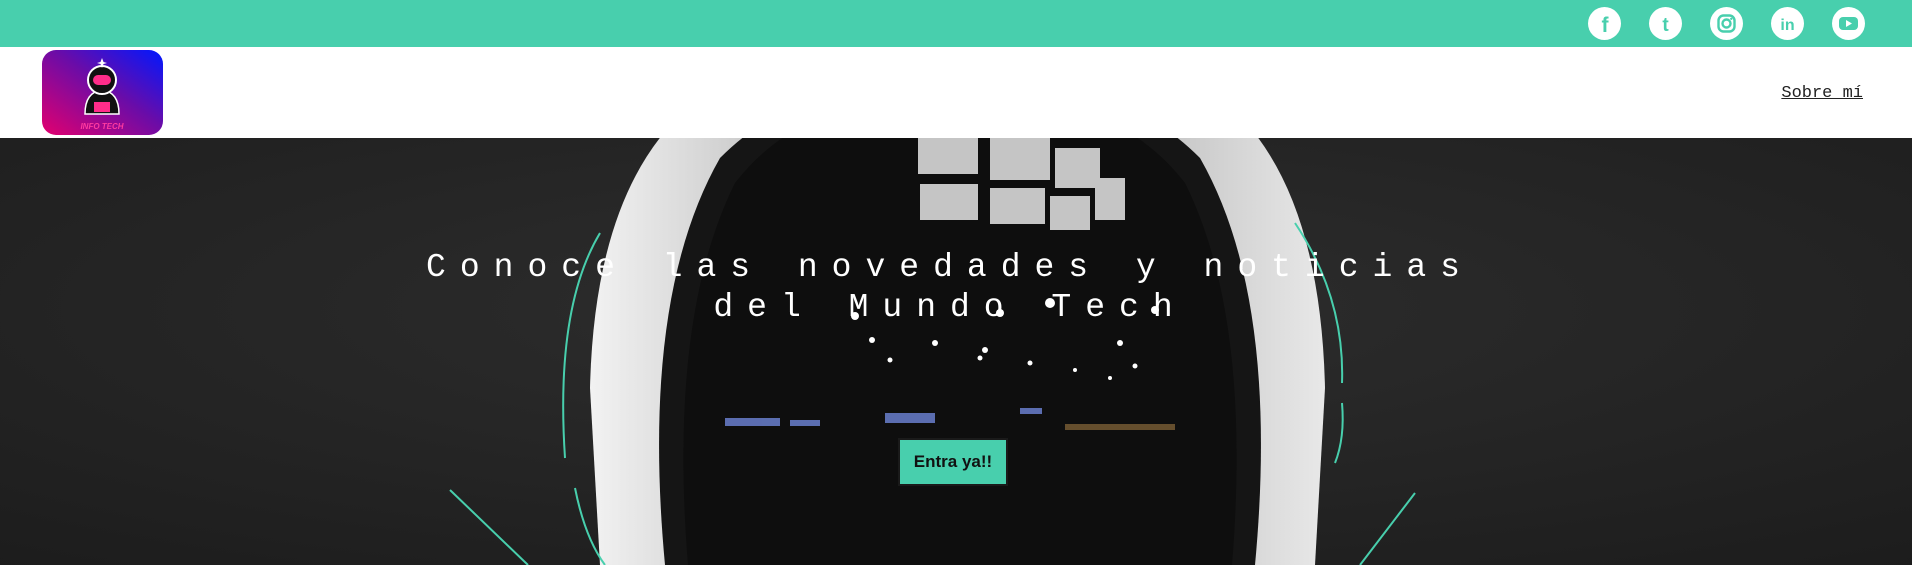 The height and width of the screenshot is (565, 1912). I want to click on svg-text: t, so click(1665, 25).